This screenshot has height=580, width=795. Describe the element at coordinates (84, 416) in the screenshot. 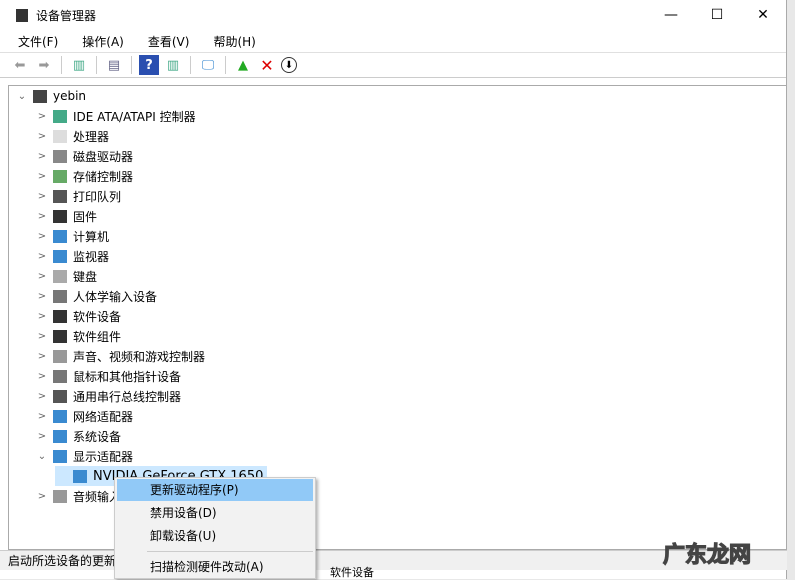

I see `tree-category: > 网络适配器` at that location.